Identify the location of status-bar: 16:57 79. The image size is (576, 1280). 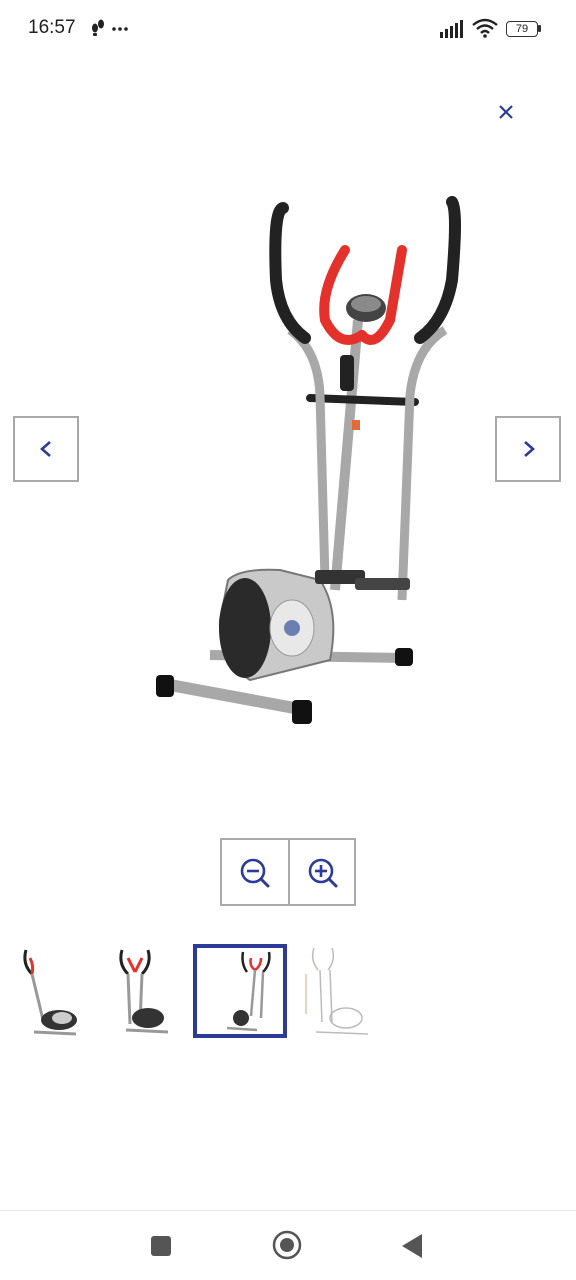
(288, 29).